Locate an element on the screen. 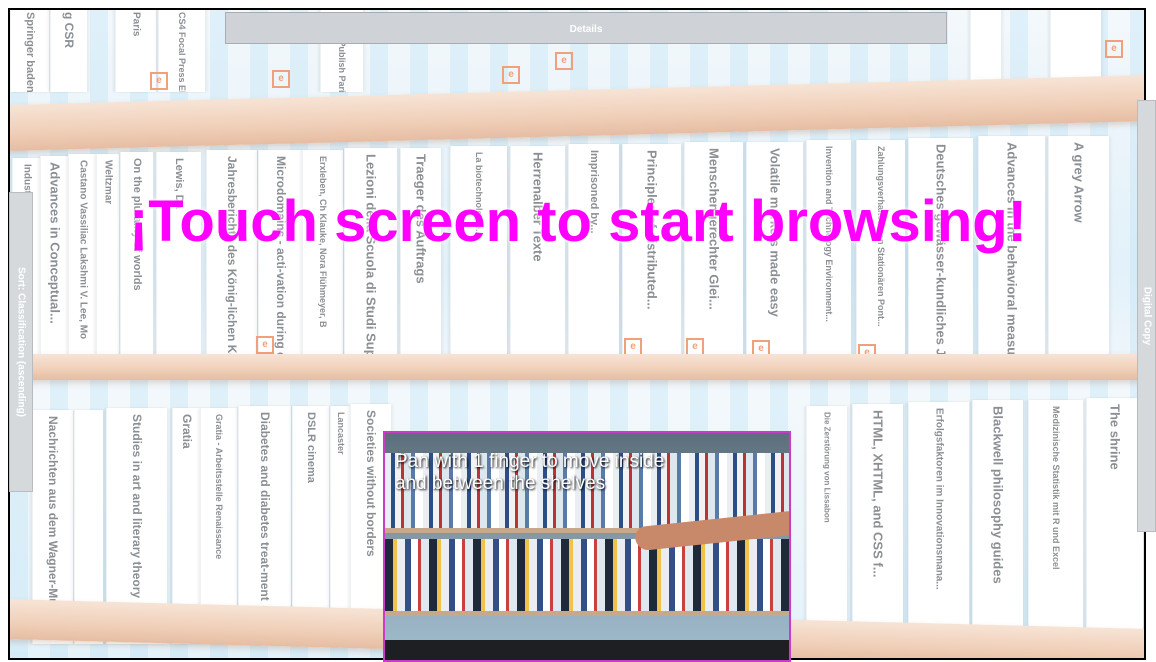 Image resolution: width=1156 pixels, height=662 pixels. shelf-board-middle is located at coordinates (577, 367).